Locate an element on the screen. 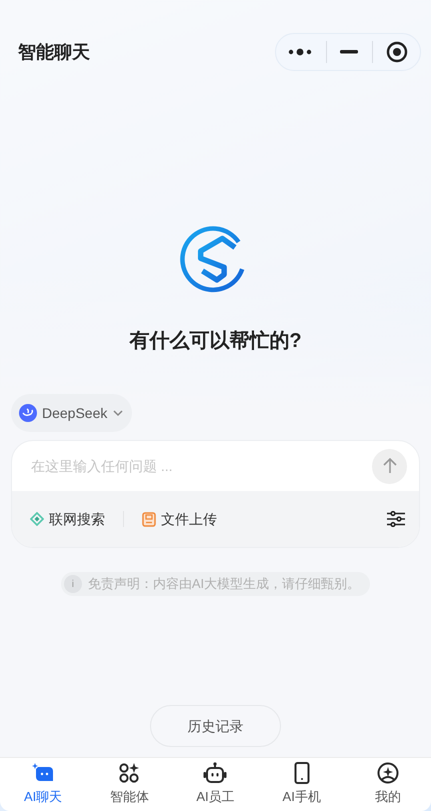 This screenshot has height=811, width=431. info-icon: i is located at coordinates (73, 584).